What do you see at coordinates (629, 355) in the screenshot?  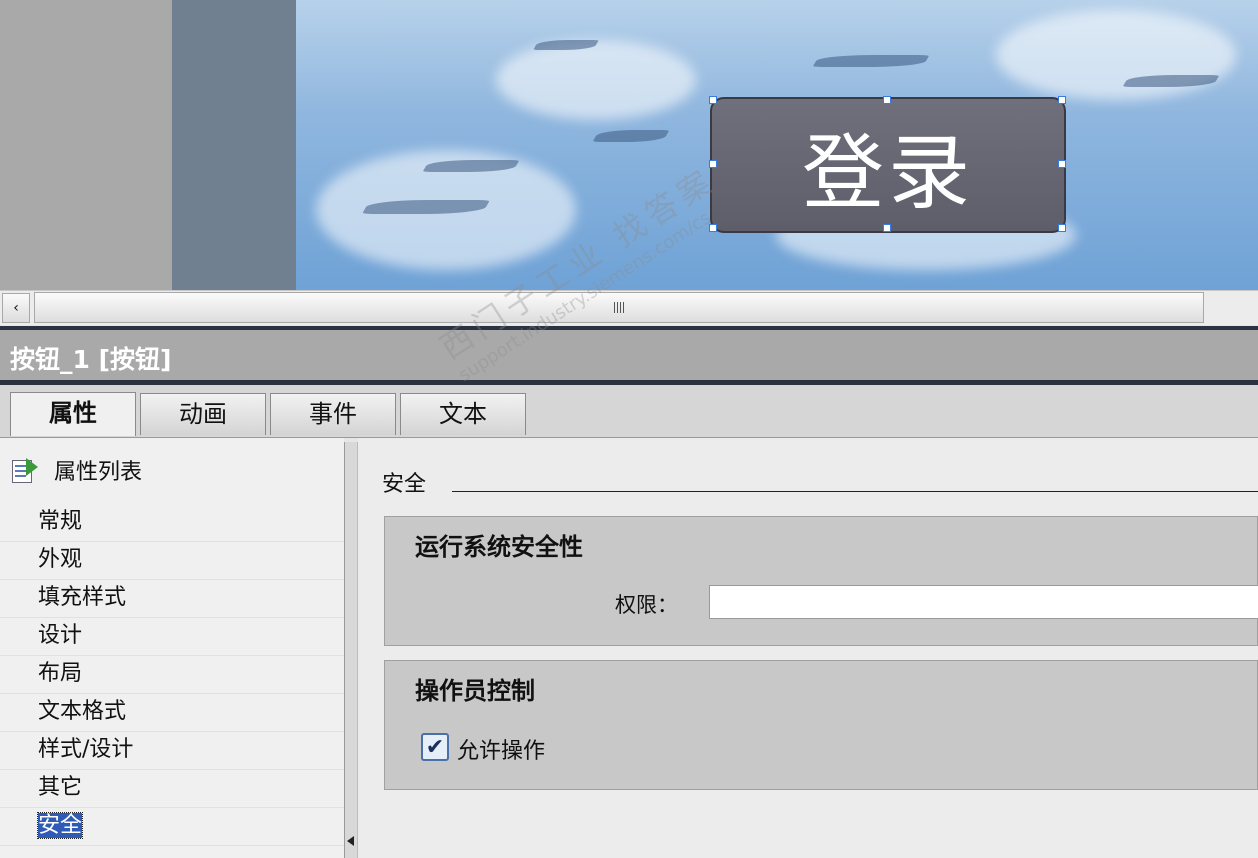 I see `inspector-title-bar: 按钮_1 [按钮]` at bounding box center [629, 355].